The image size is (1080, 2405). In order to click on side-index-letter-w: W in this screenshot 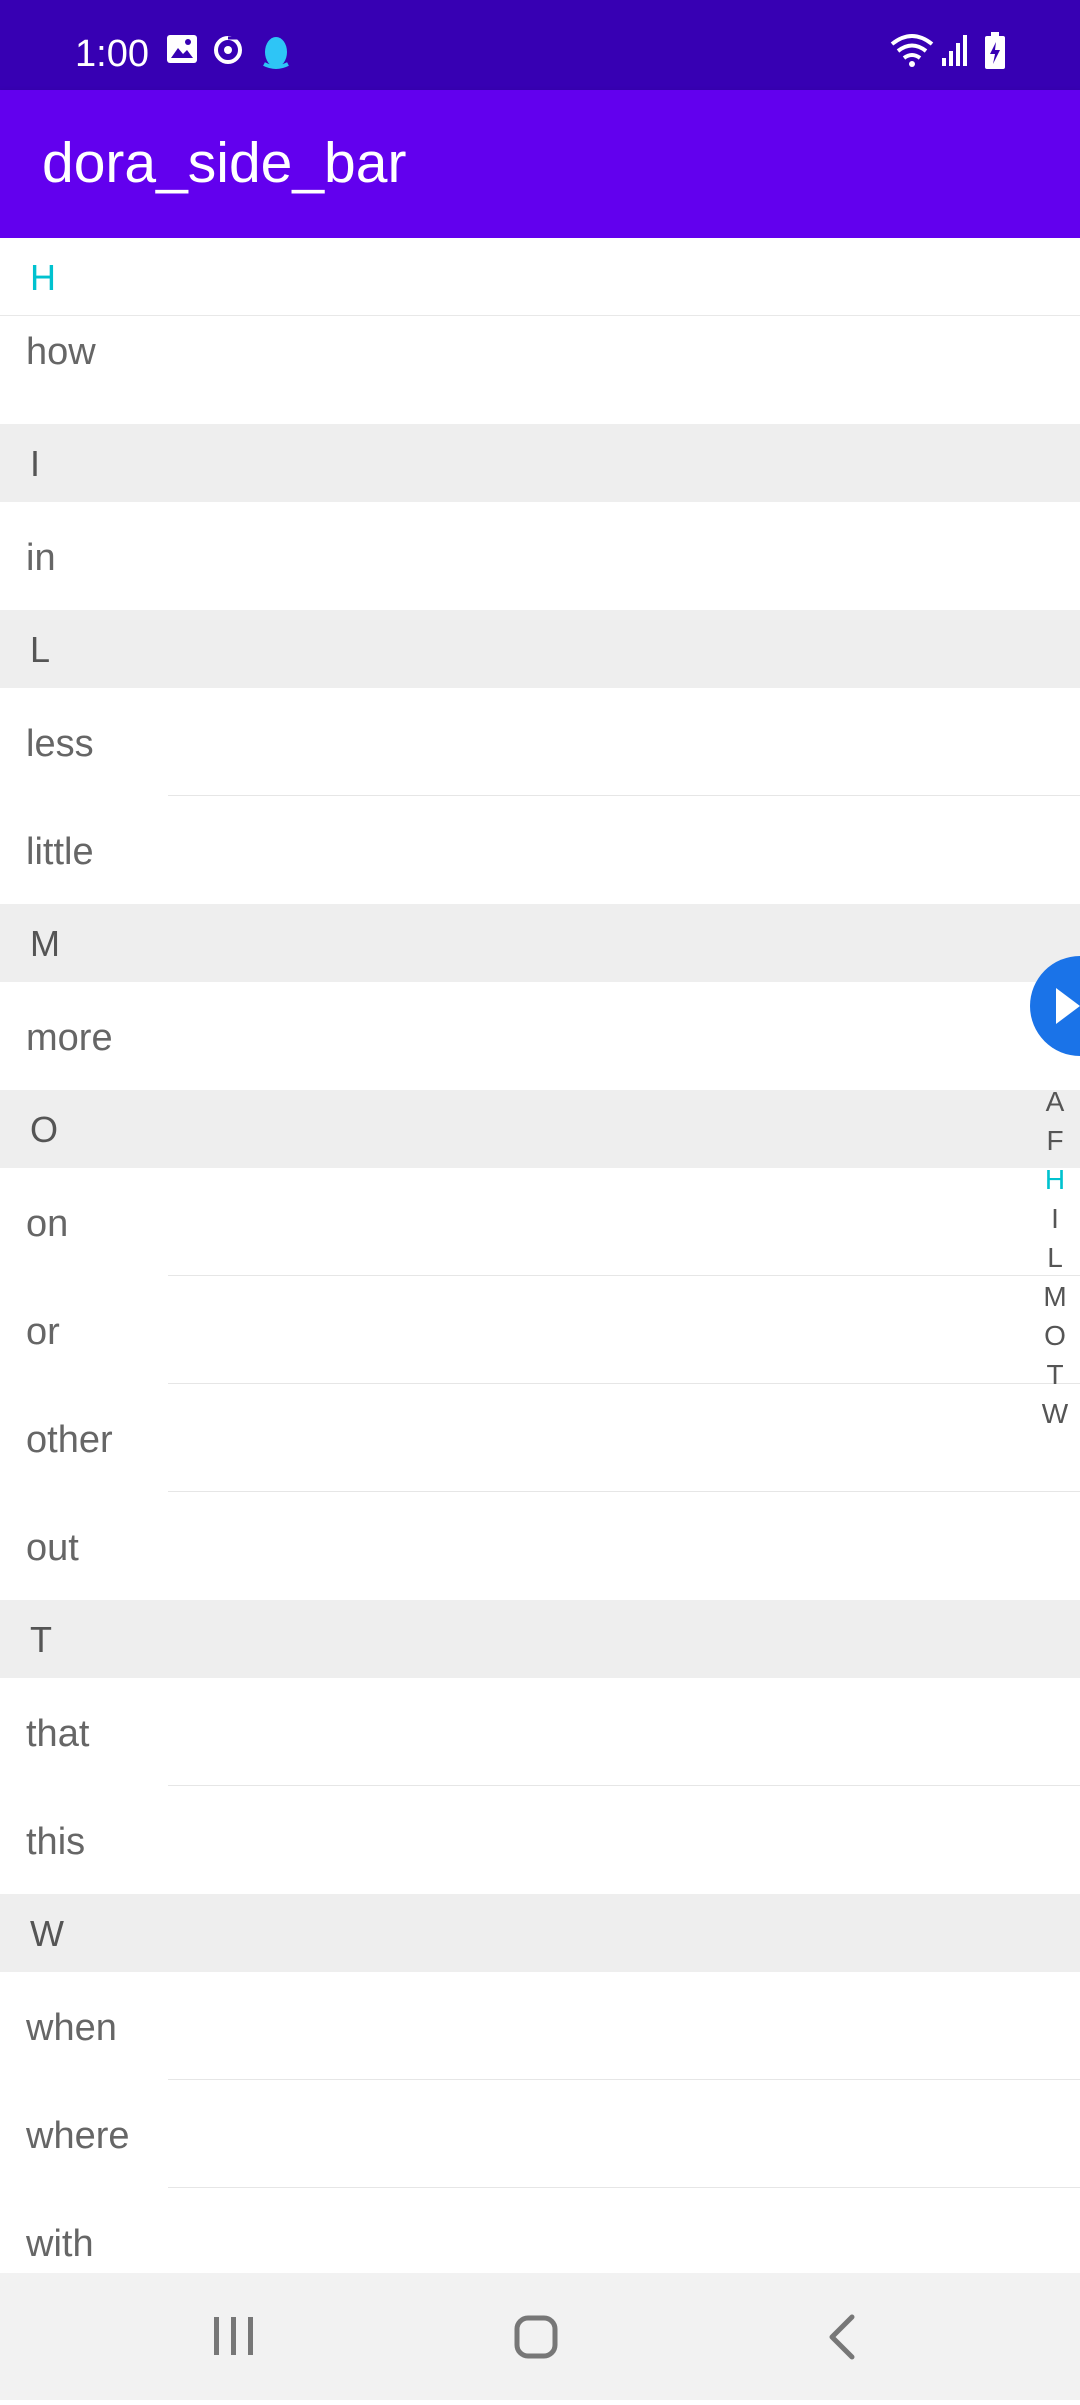, I will do `click(1055, 1413)`.